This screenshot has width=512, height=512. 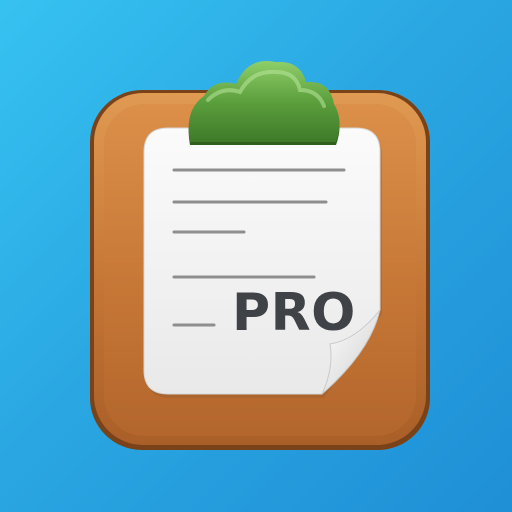 I want to click on pro-badge-text: PRO, so click(x=294, y=313).